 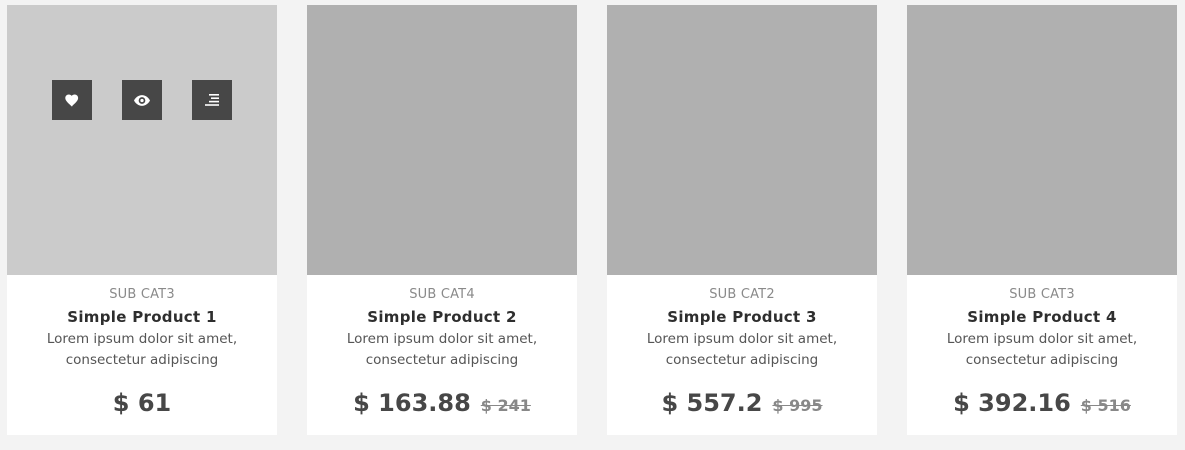 I want to click on product-category: SUB CAT4, so click(x=442, y=295).